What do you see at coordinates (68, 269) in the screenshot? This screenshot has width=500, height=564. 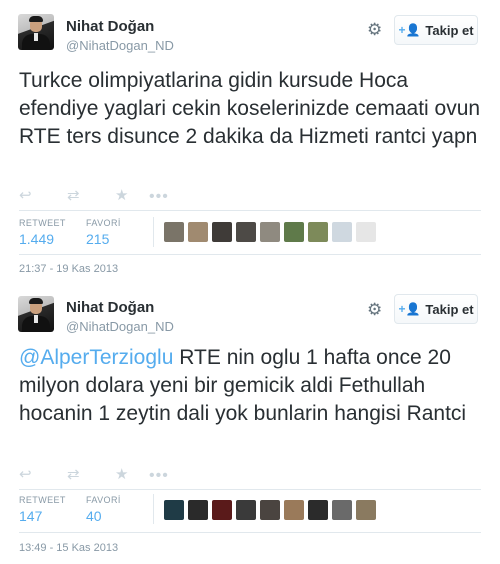 I see `timestamp: 21:37 - 19 Kas 2013` at bounding box center [68, 269].